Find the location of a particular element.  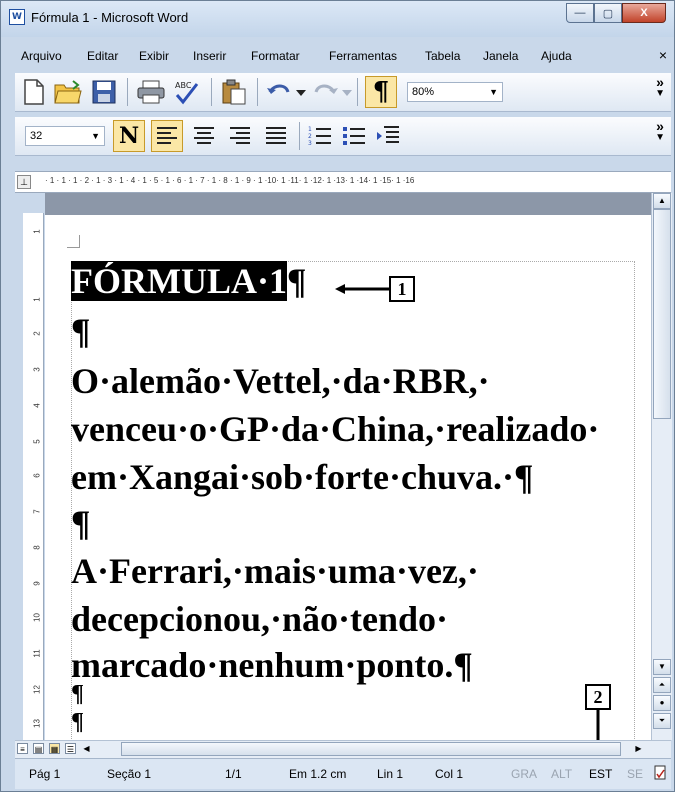

doc-line: venceu·o·GP·da·China,·realizado· is located at coordinates (335, 429).